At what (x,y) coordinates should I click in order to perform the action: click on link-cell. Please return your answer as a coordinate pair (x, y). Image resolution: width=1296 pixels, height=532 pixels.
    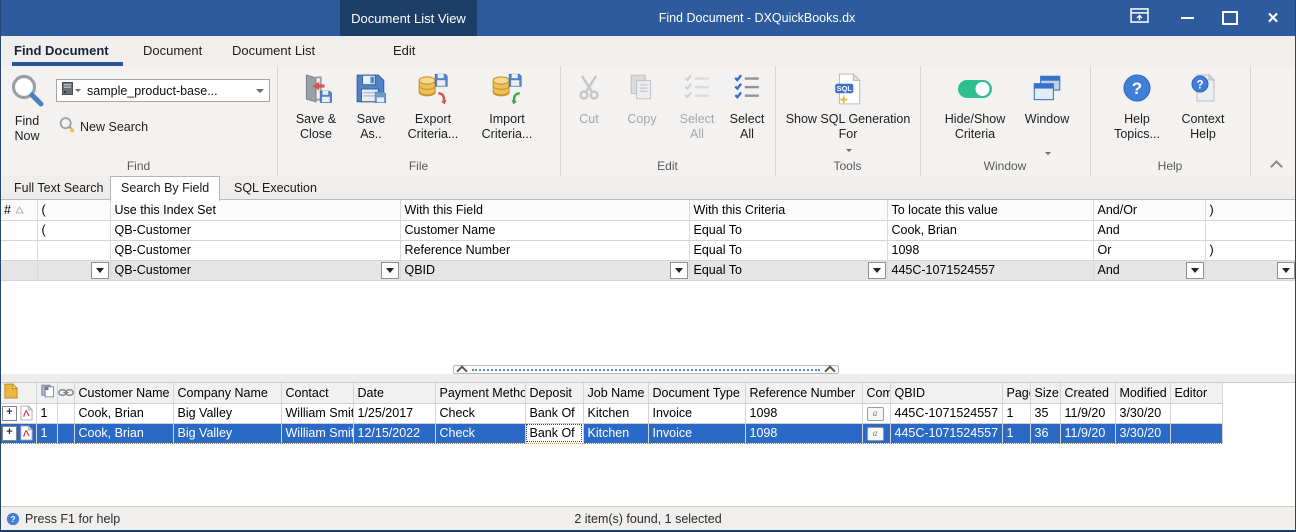
    Looking at the image, I should click on (66, 413).